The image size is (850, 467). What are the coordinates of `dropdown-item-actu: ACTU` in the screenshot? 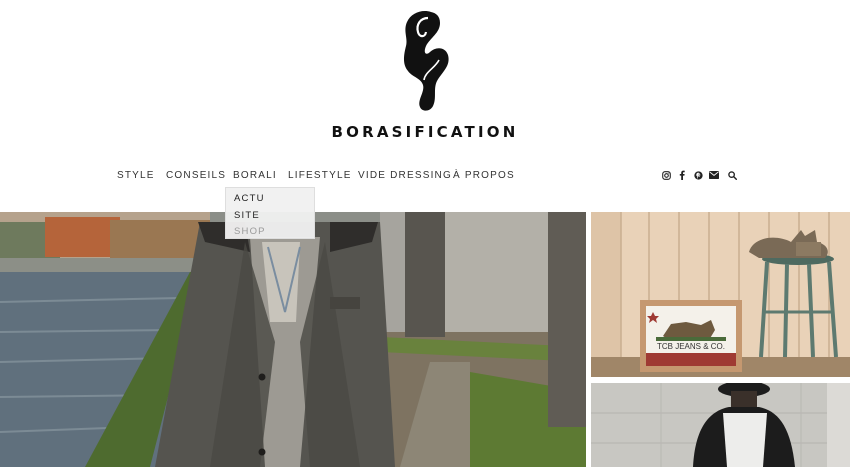 It's located at (249, 198).